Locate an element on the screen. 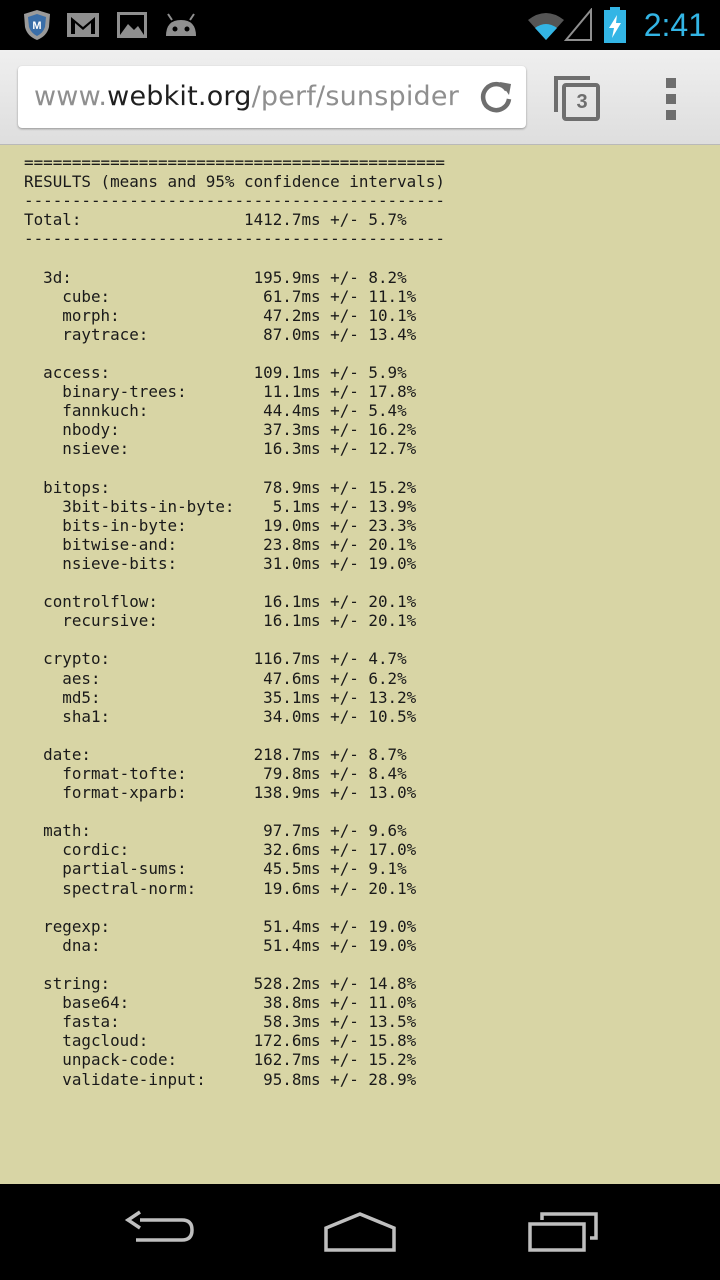  tab-switcher-button: 3 is located at coordinates (577, 98).